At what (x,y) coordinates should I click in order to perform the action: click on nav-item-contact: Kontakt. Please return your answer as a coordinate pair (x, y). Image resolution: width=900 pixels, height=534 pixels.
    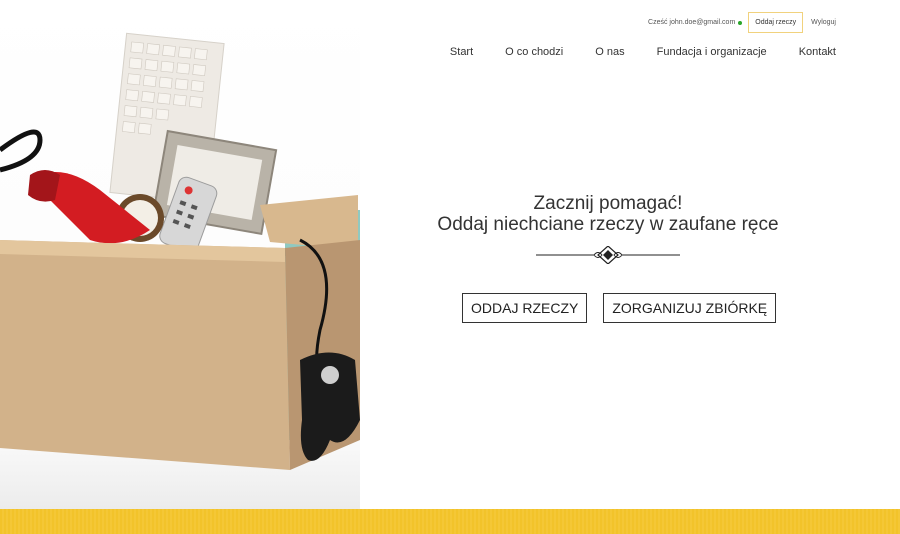
    Looking at the image, I should click on (817, 52).